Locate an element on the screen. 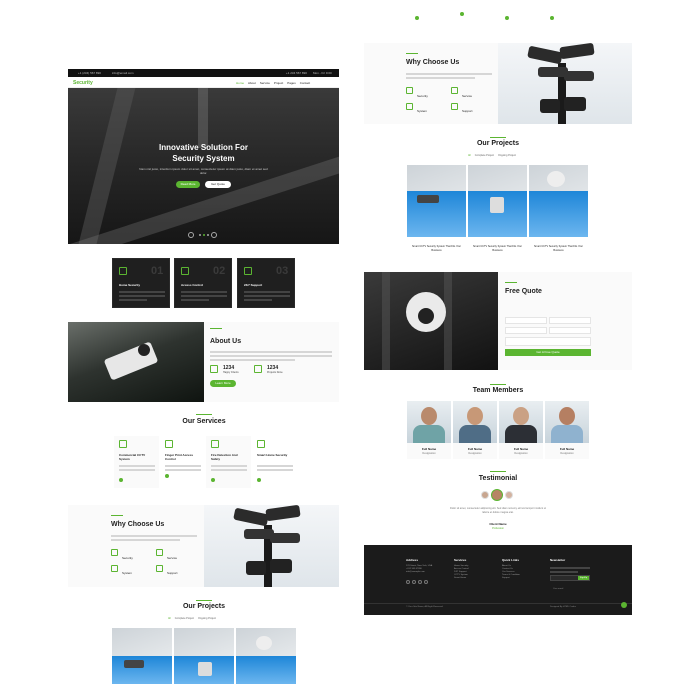  footer-email: info@example.com is located at coordinates (415, 572).